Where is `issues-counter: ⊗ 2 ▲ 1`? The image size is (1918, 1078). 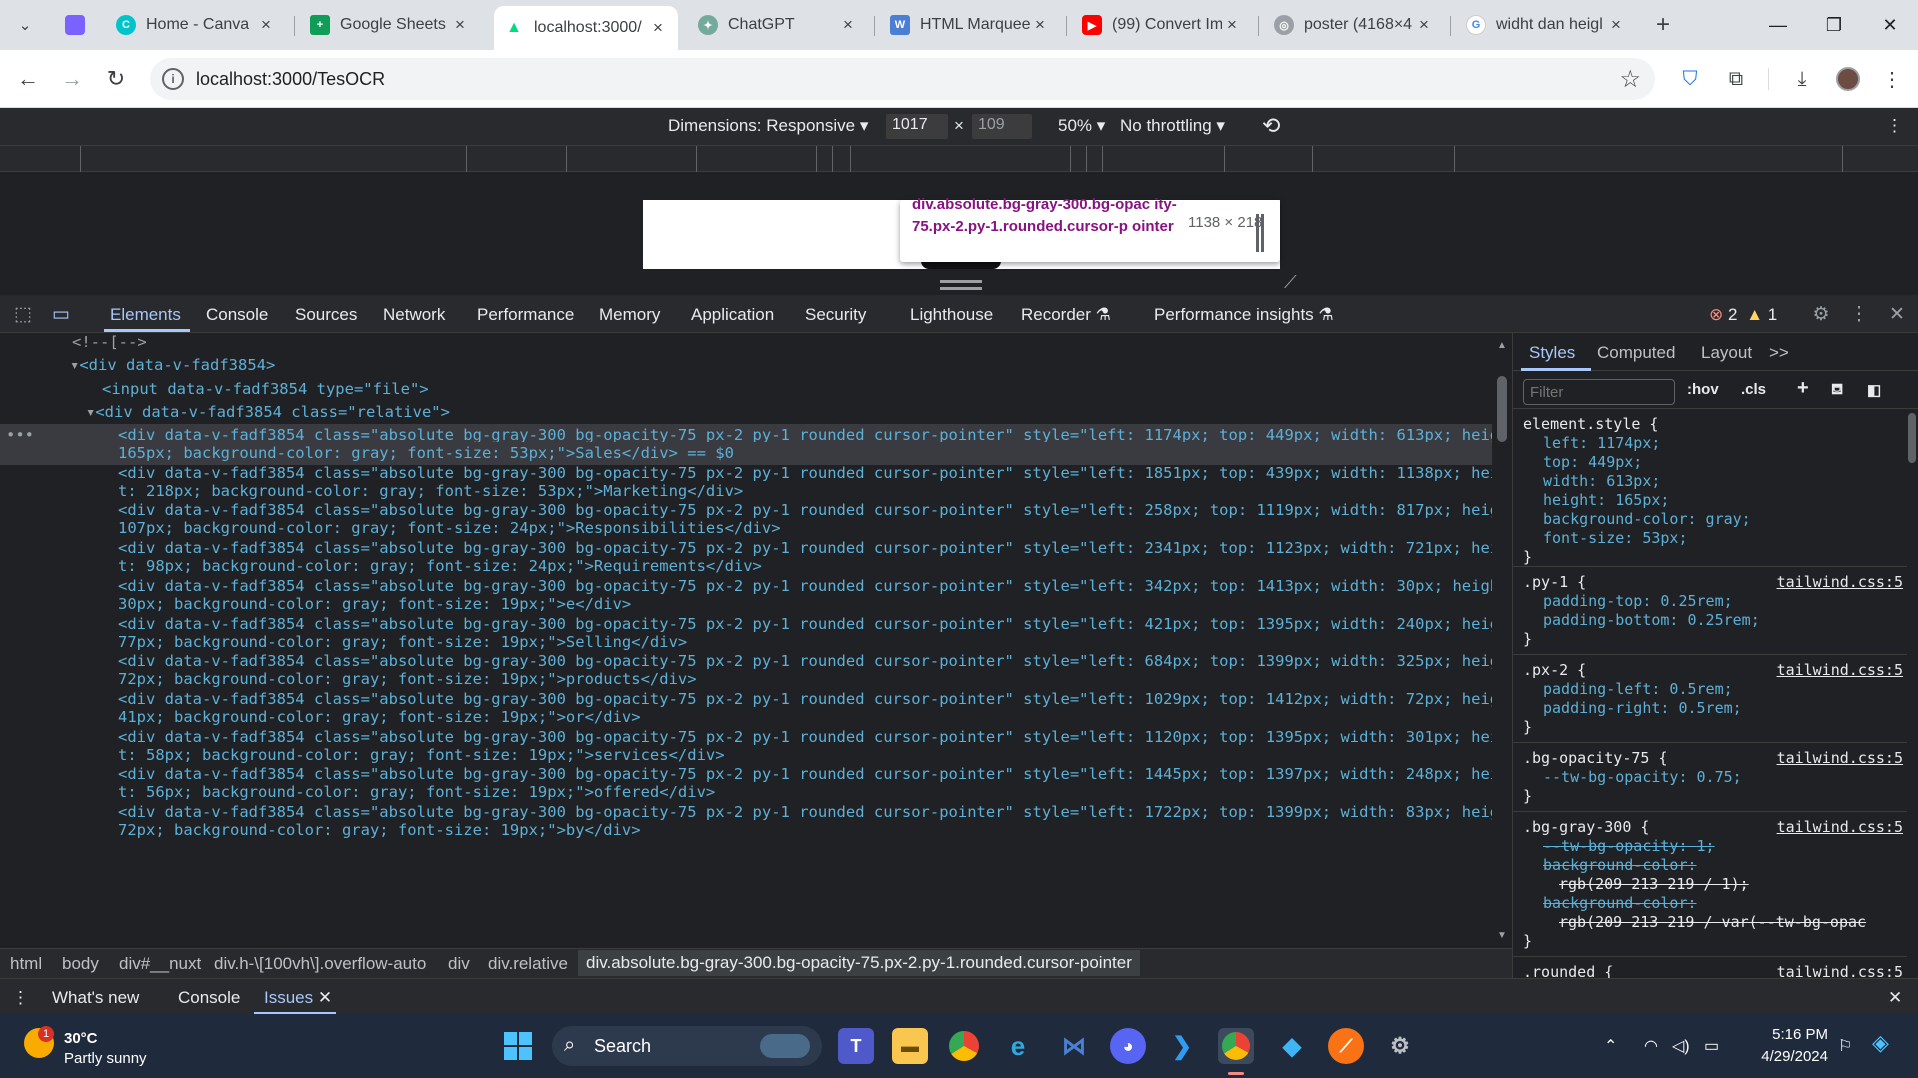
issues-counter: ⊗ 2 ▲ 1 is located at coordinates (1743, 315).